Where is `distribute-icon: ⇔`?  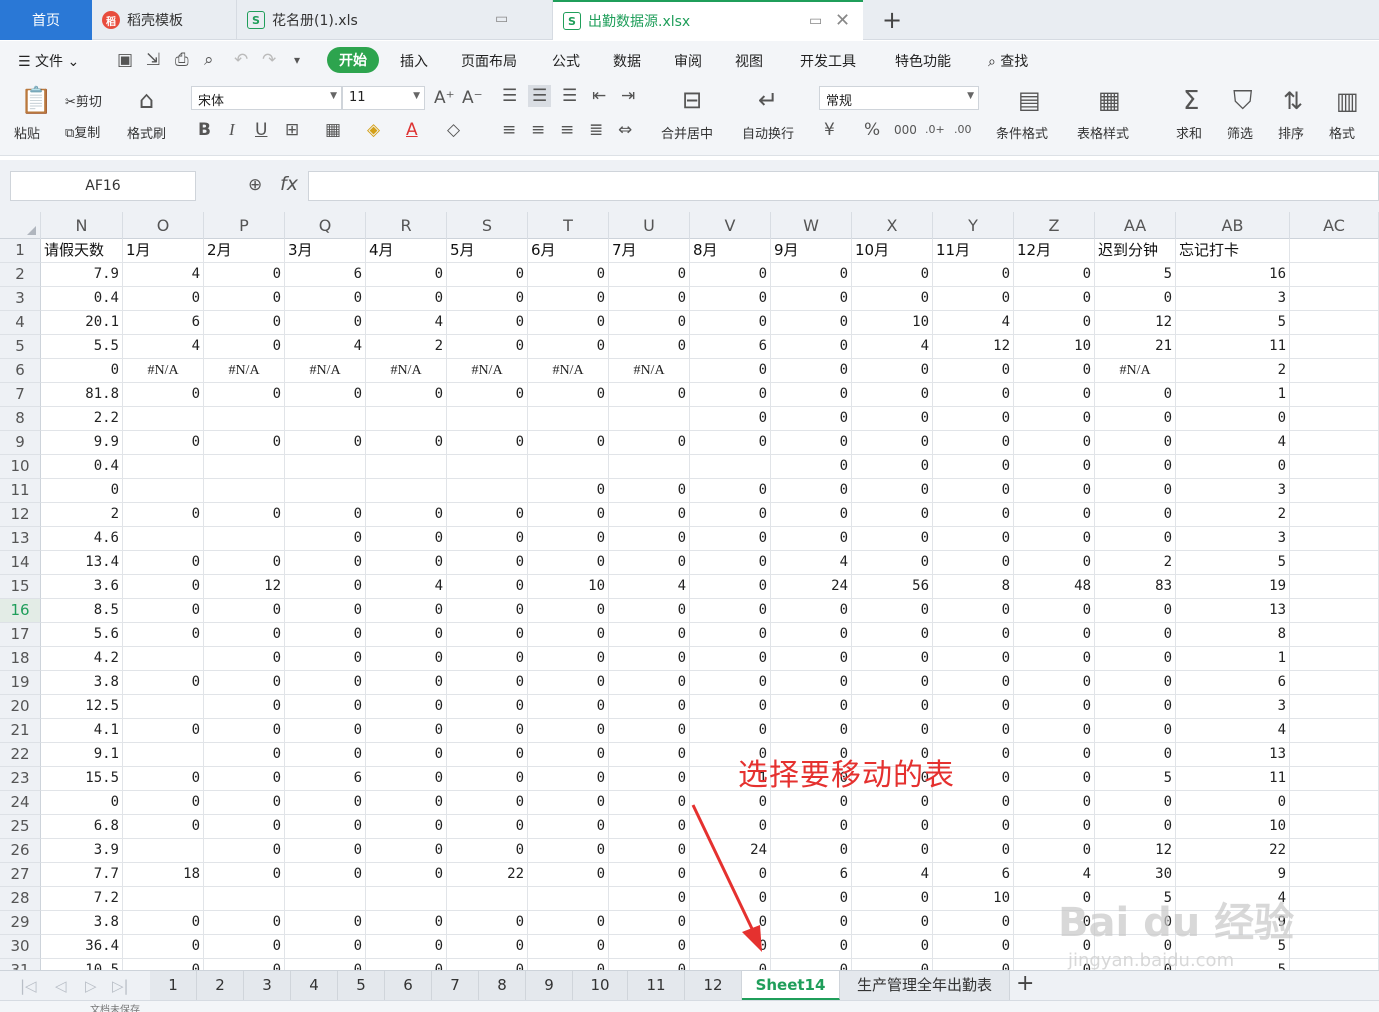
distribute-icon: ⇔ is located at coordinates (625, 130).